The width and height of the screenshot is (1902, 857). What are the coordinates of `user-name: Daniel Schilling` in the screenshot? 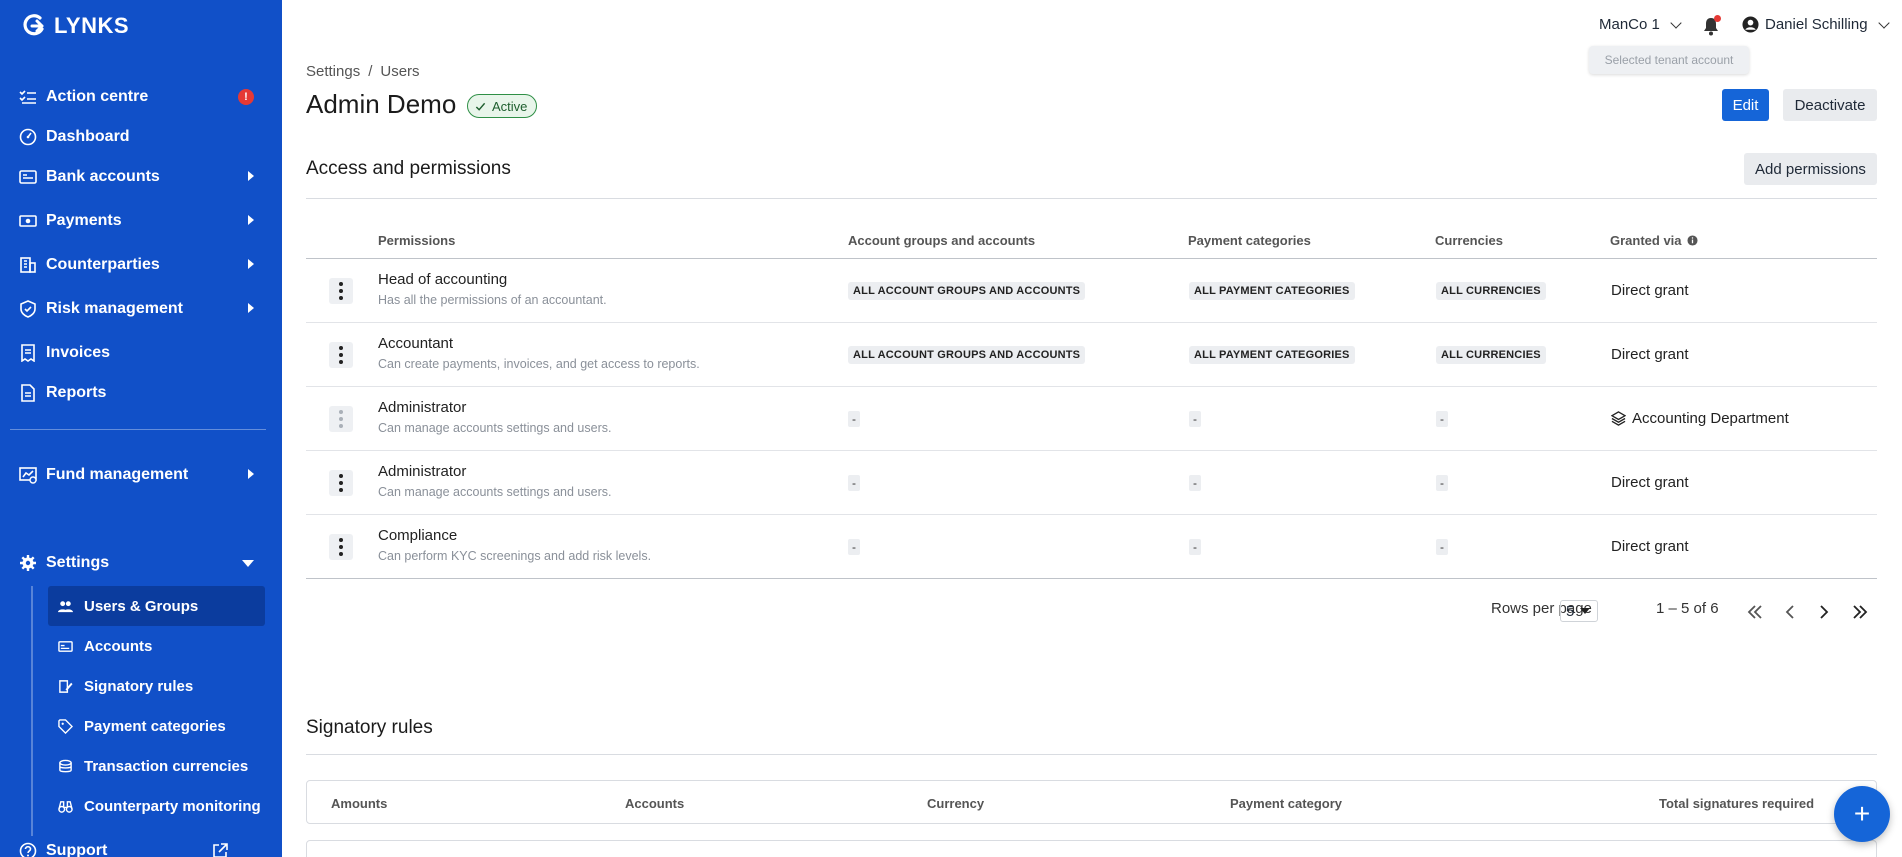 It's located at (1816, 24).